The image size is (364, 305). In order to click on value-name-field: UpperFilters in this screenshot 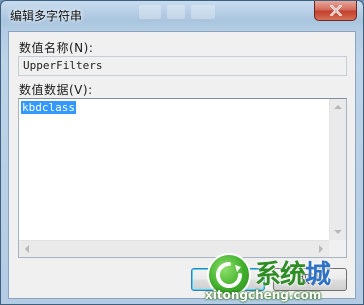, I will do `click(182, 66)`.